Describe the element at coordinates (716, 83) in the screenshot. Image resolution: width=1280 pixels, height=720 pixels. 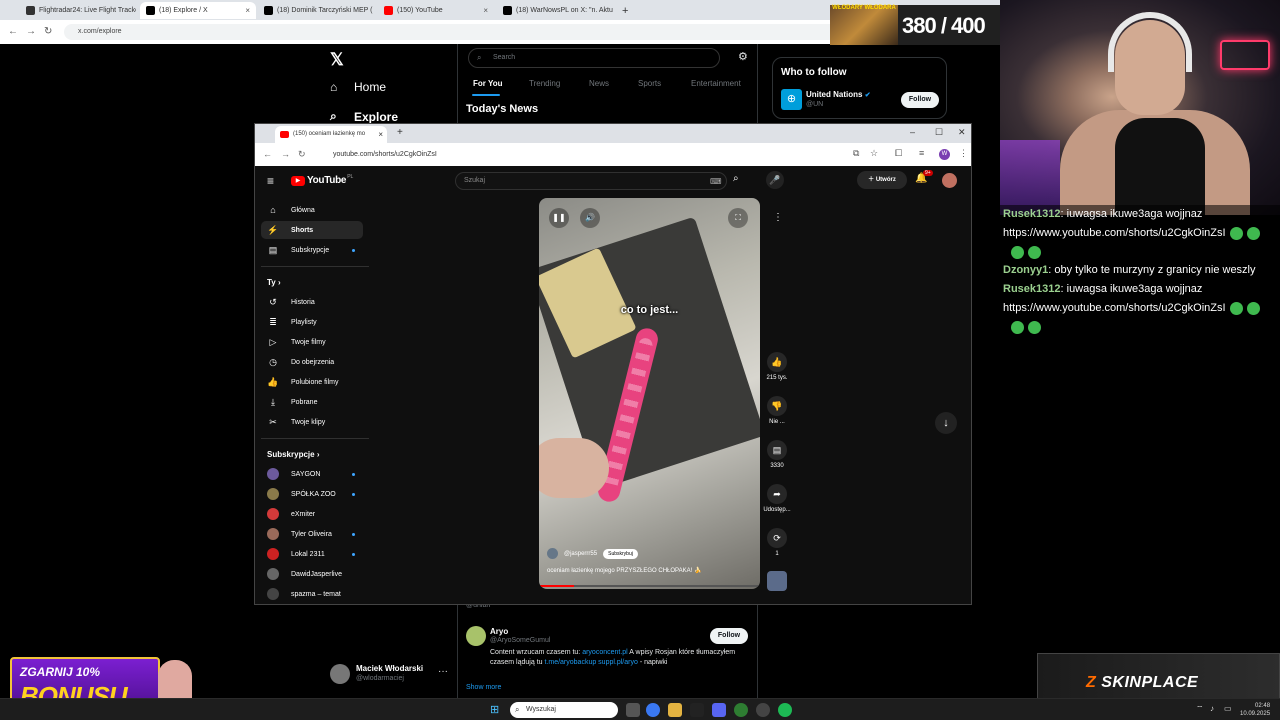
I see `tab-entertainment: Entertainment` at that location.